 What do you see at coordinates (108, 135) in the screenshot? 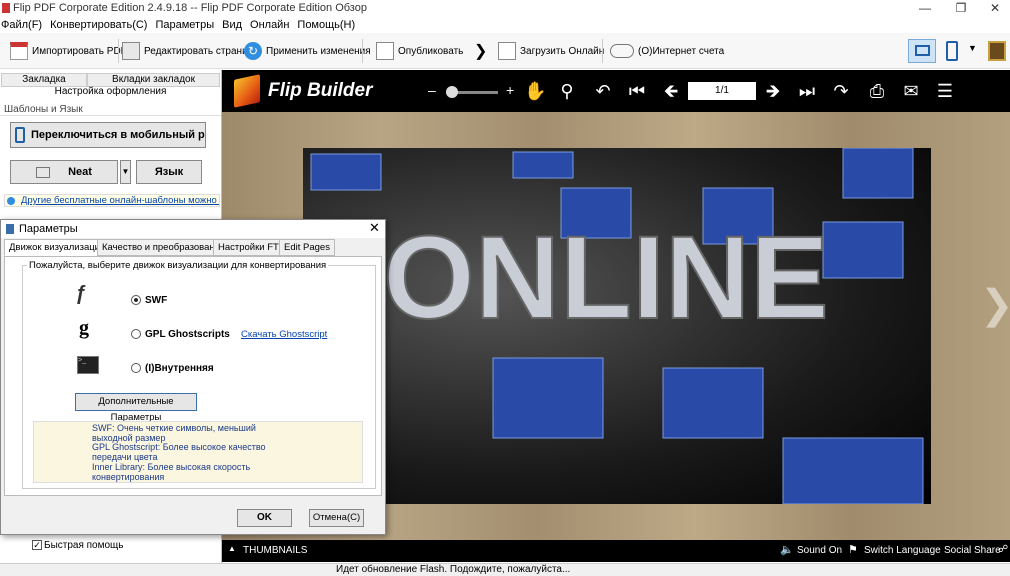
I see `switch-mobile-button: Переключиться в мобильный режи` at bounding box center [108, 135].